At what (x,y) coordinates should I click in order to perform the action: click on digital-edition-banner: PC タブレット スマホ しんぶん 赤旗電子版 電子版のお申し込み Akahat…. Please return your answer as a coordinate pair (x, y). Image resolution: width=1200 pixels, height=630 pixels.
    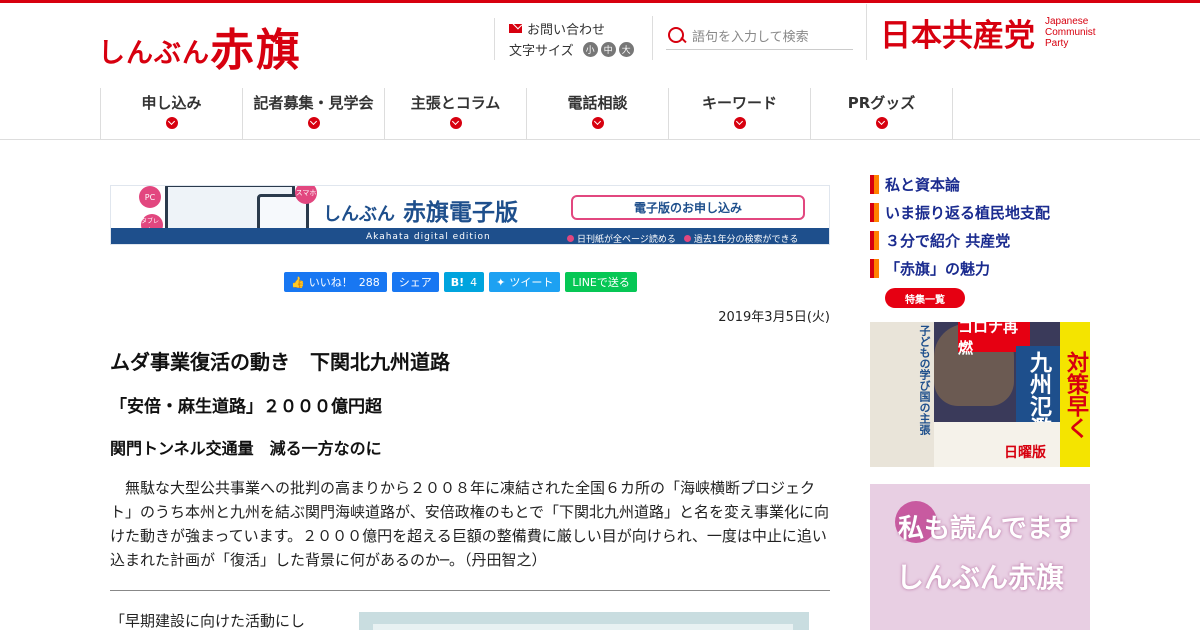
    Looking at the image, I should click on (470, 215).